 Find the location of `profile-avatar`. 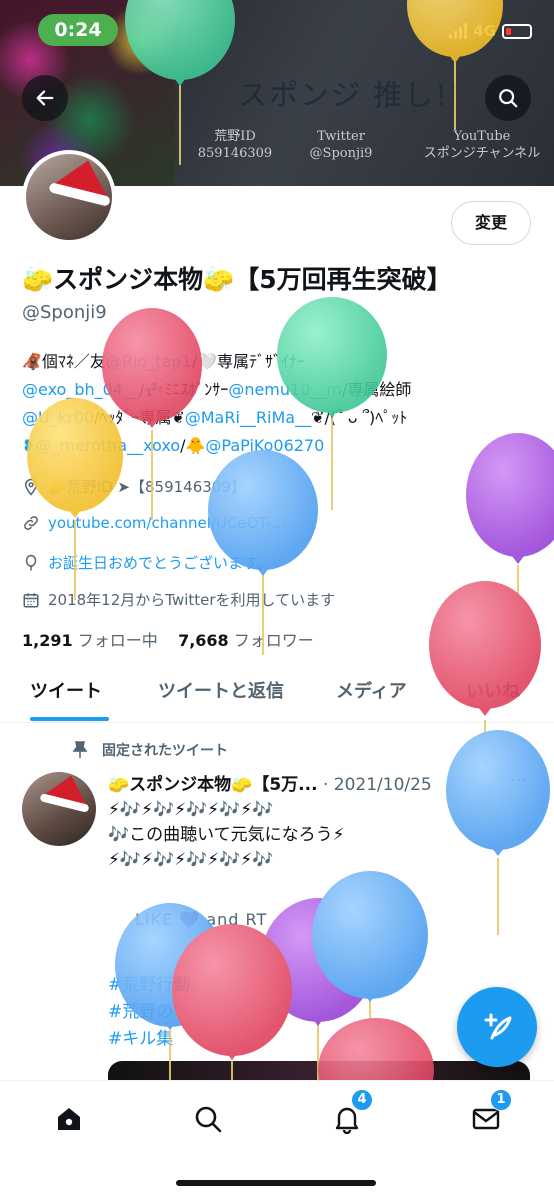

profile-avatar is located at coordinates (69, 197).